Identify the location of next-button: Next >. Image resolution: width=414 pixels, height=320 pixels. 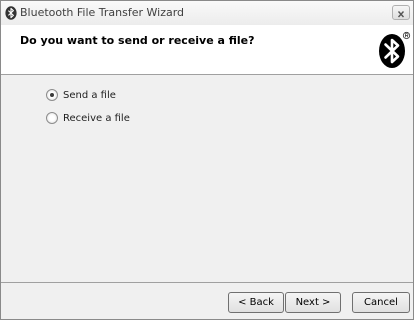
(313, 302).